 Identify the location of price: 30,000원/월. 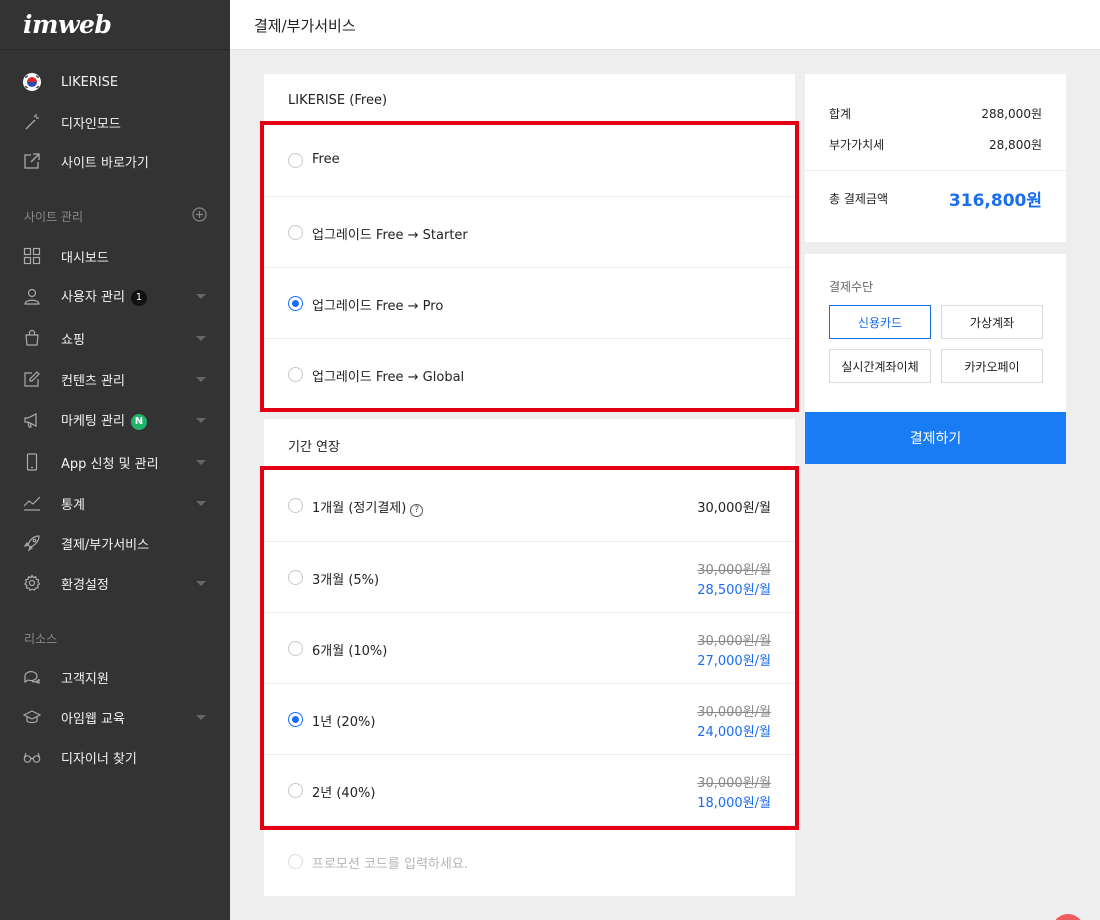
(734, 508).